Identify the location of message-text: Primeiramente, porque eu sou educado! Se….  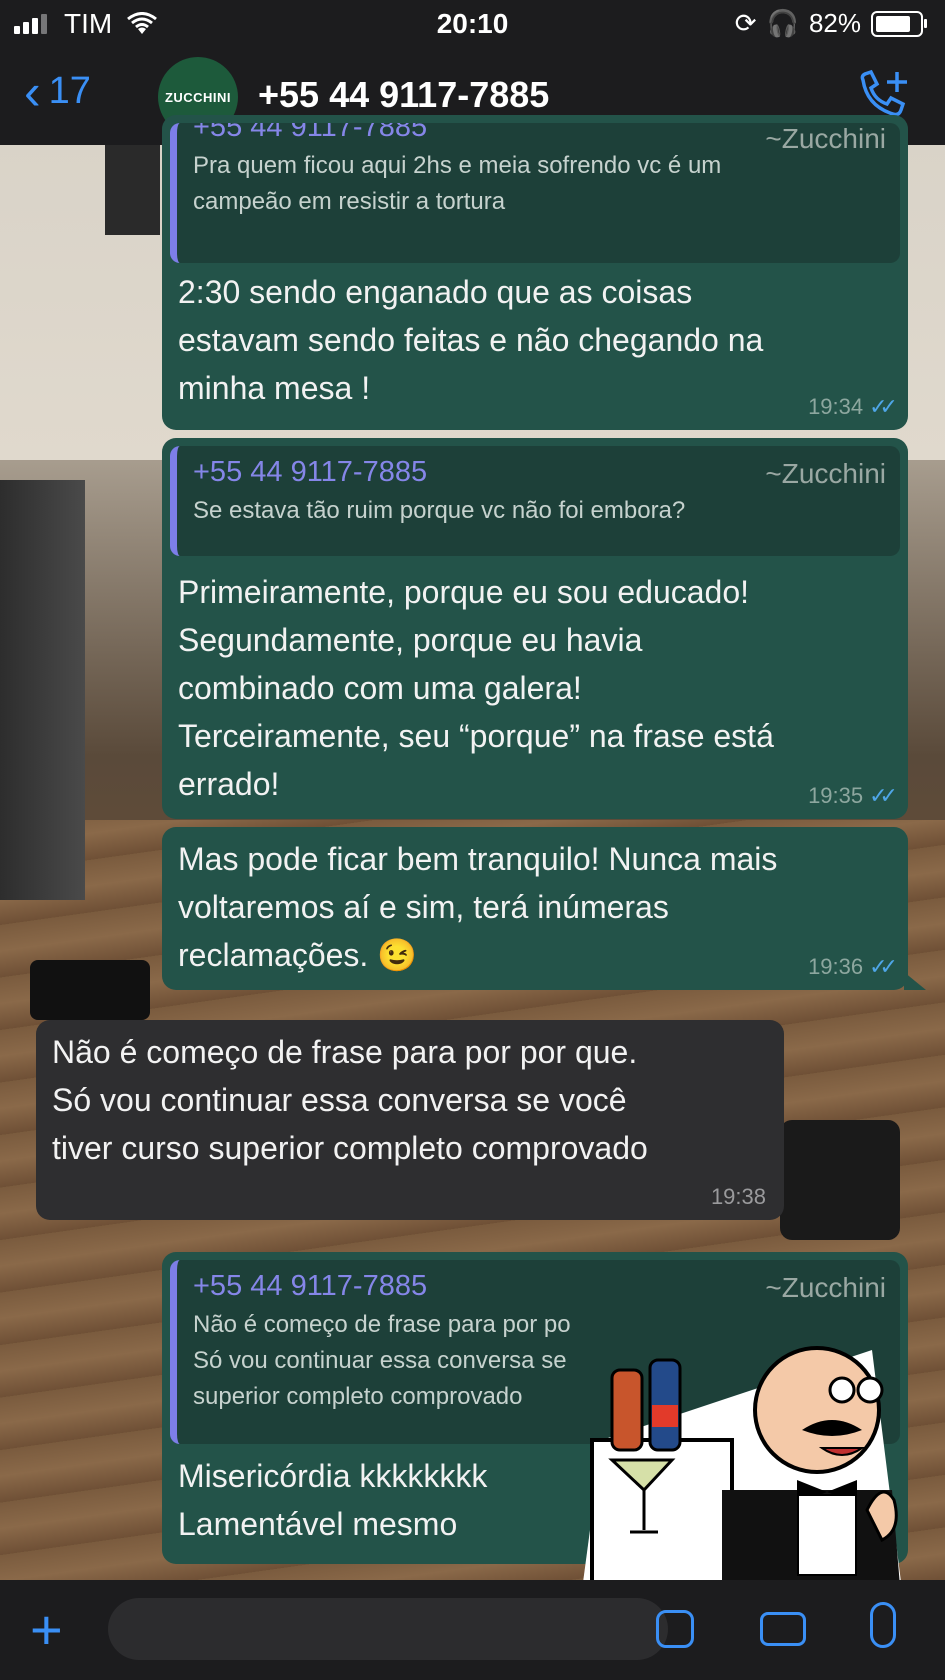
(476, 688).